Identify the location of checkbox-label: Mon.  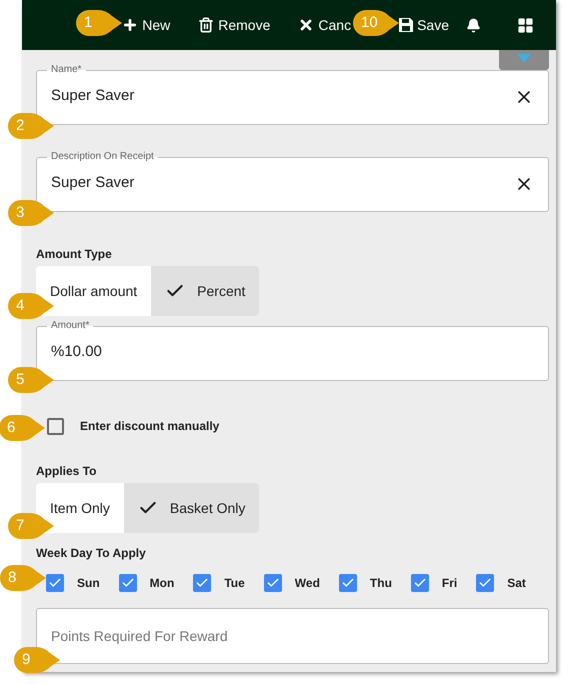
(162, 583).